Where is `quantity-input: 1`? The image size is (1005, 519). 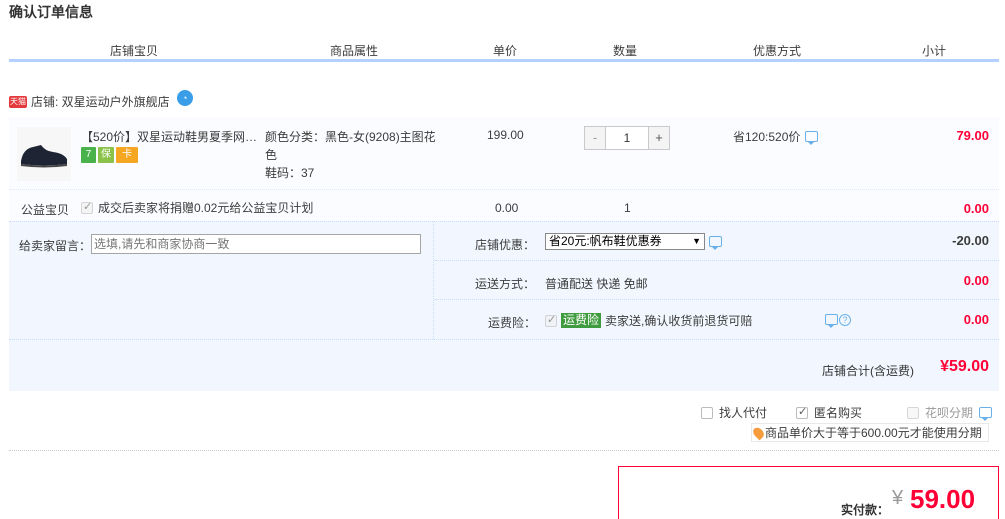
quantity-input: 1 is located at coordinates (627, 138).